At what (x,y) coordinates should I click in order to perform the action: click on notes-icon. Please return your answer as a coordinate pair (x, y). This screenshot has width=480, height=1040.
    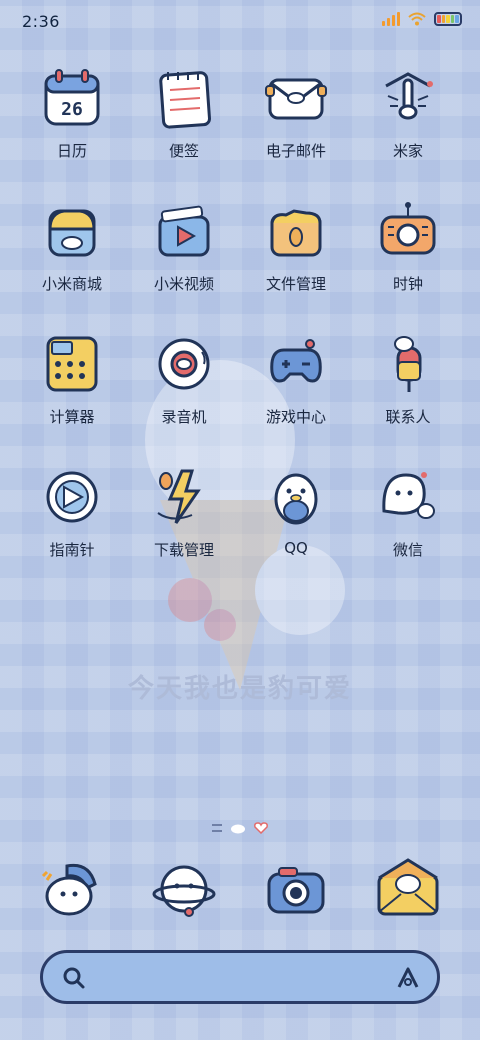
    Looking at the image, I should click on (185, 100).